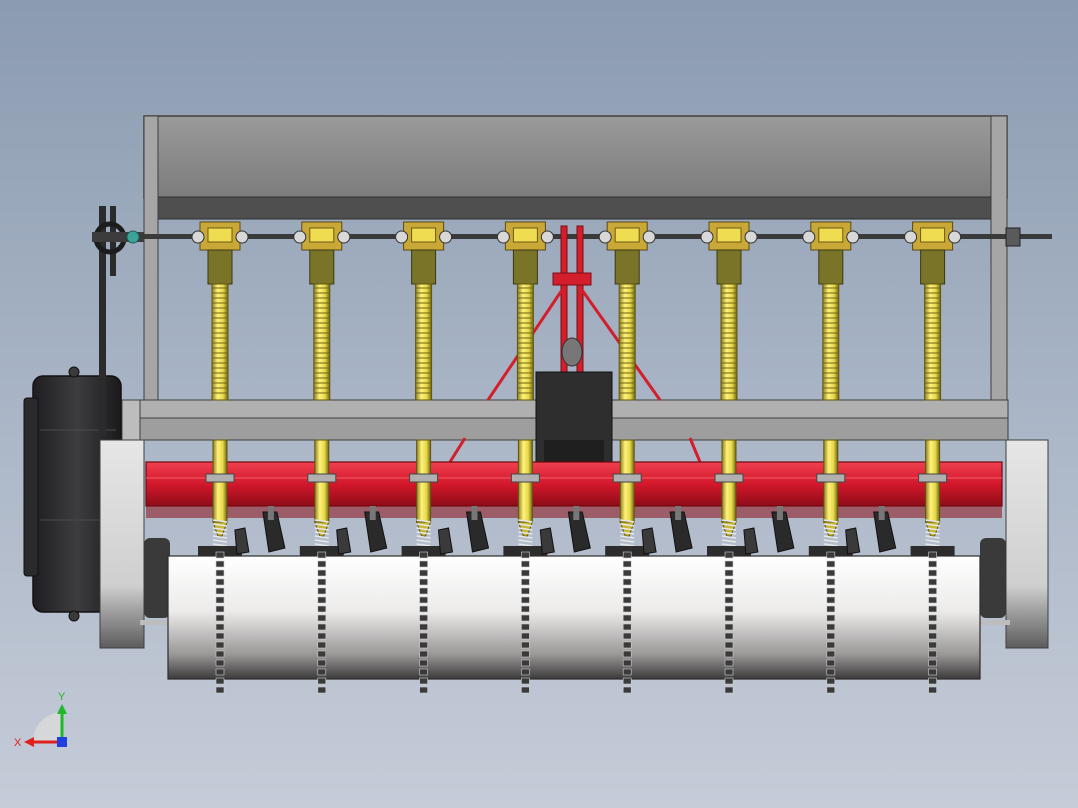 The width and height of the screenshot is (1078, 808). I want to click on opener-assembly, so click(932, 537).